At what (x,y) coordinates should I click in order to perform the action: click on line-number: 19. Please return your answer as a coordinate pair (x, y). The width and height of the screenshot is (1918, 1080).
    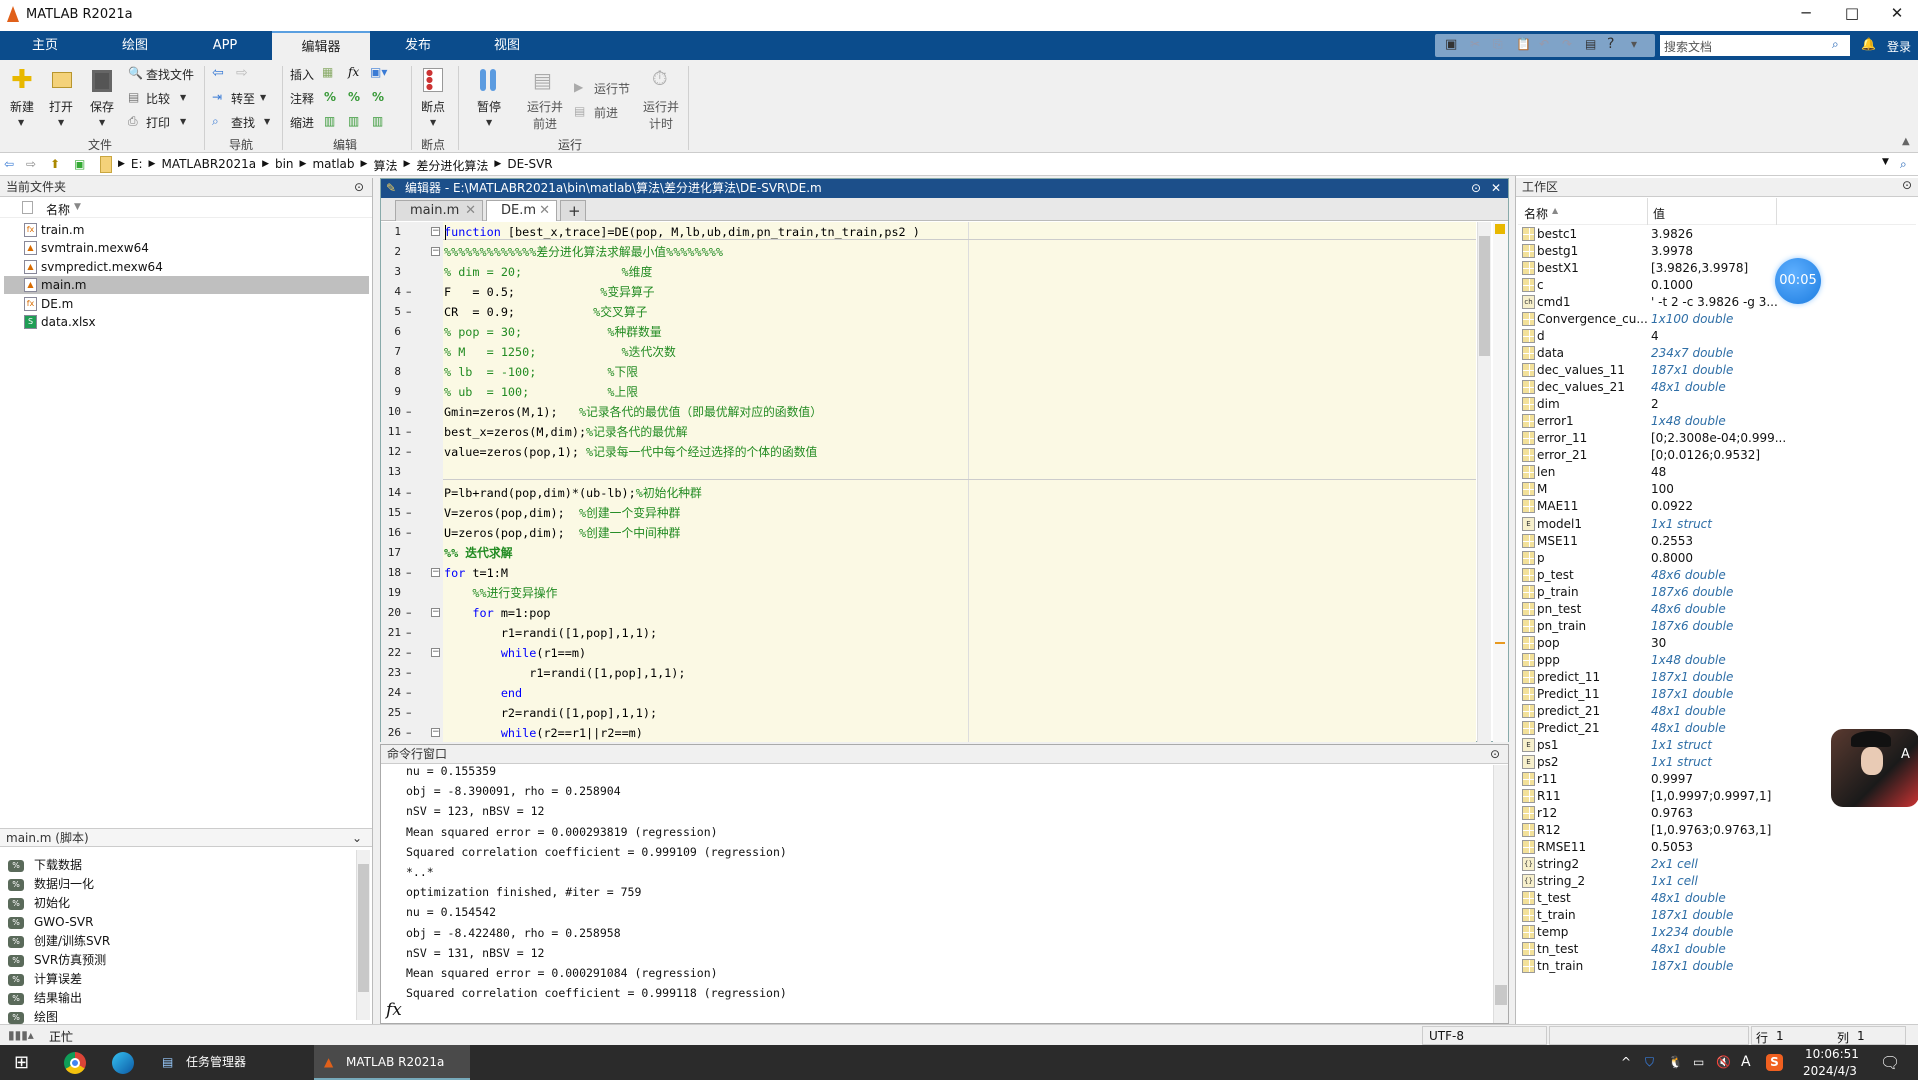
    Looking at the image, I should click on (391, 593).